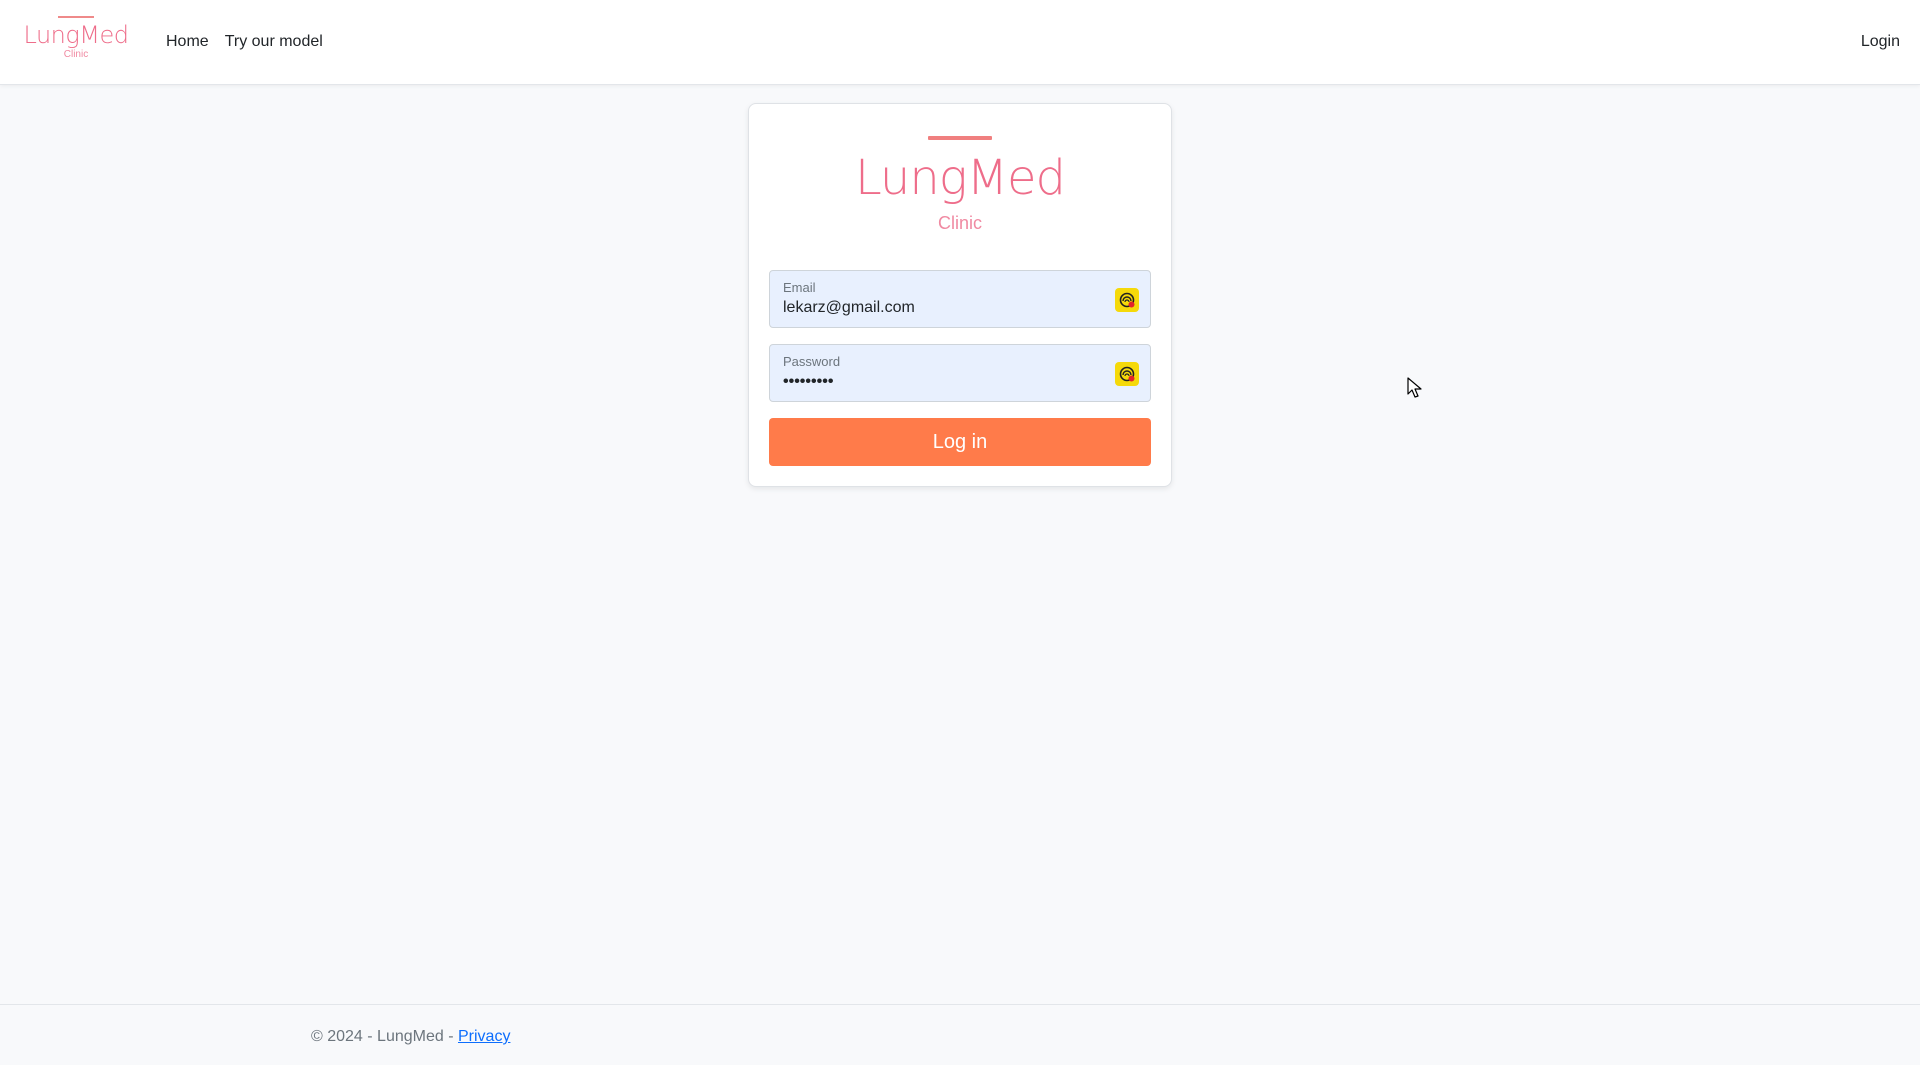 This screenshot has height=1065, width=1920. I want to click on email-field: Email, so click(960, 299).